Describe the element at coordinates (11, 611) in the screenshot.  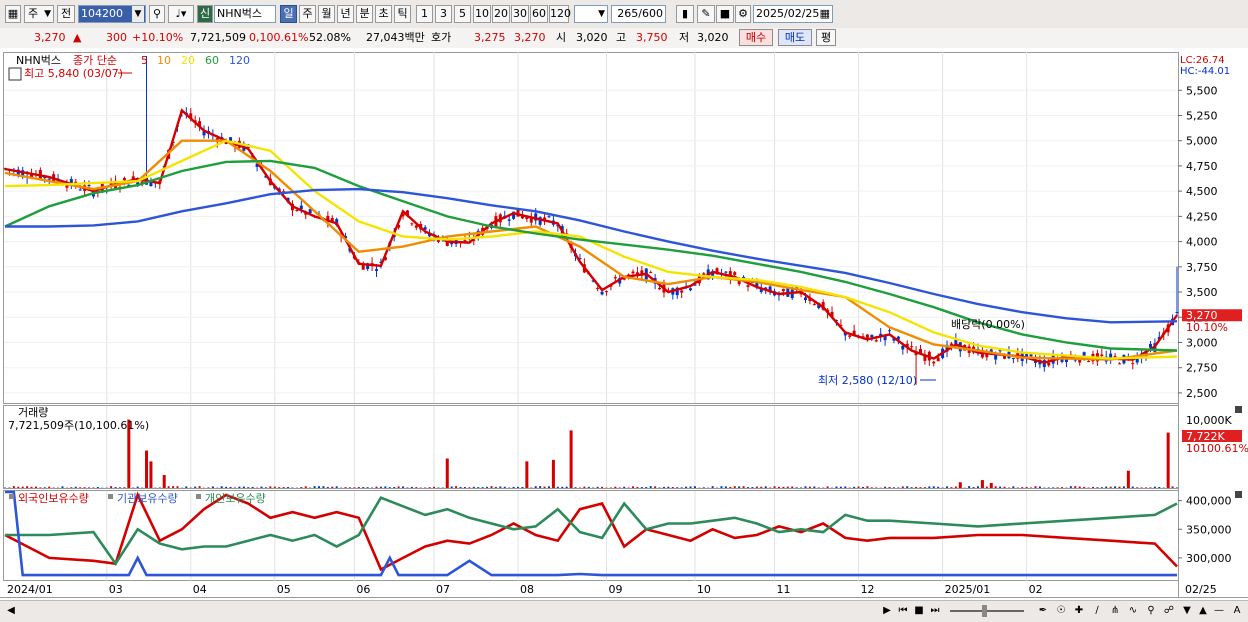
I see `scroll-left-icon: ◀` at that location.